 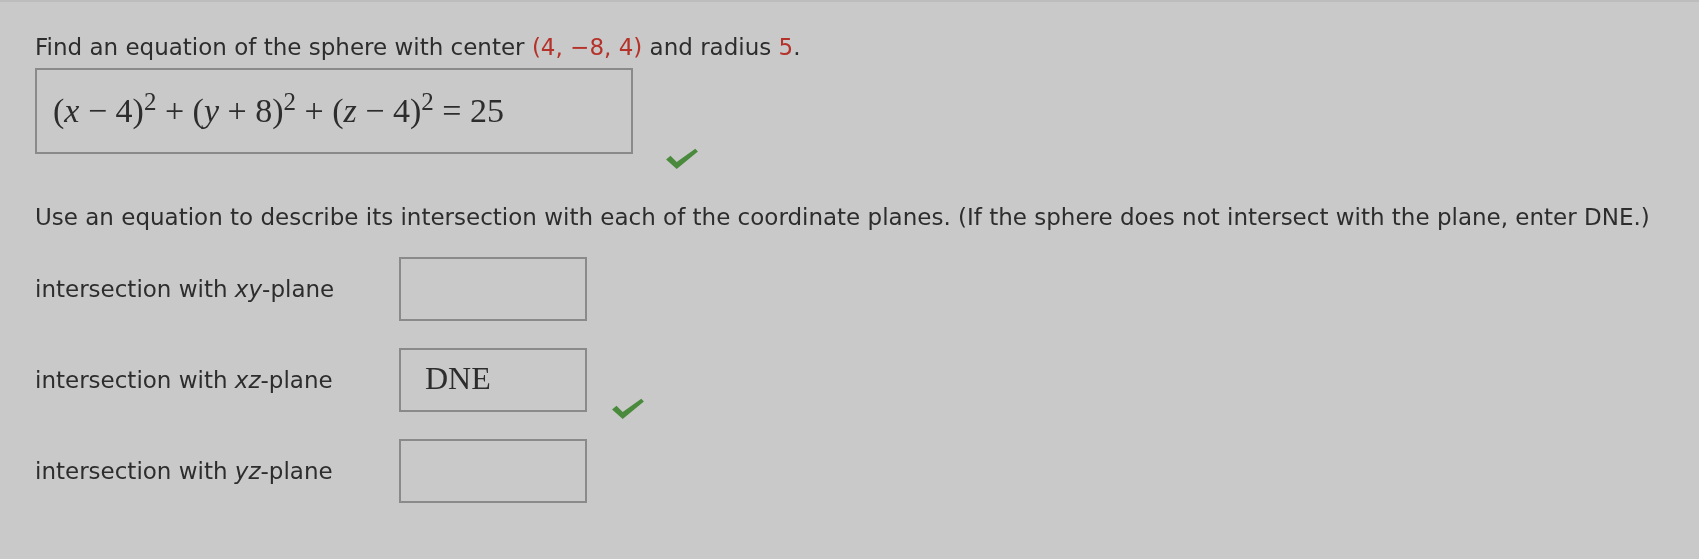 What do you see at coordinates (184, 380) in the screenshot?
I see `field-label: intersection with xz-plane` at bounding box center [184, 380].